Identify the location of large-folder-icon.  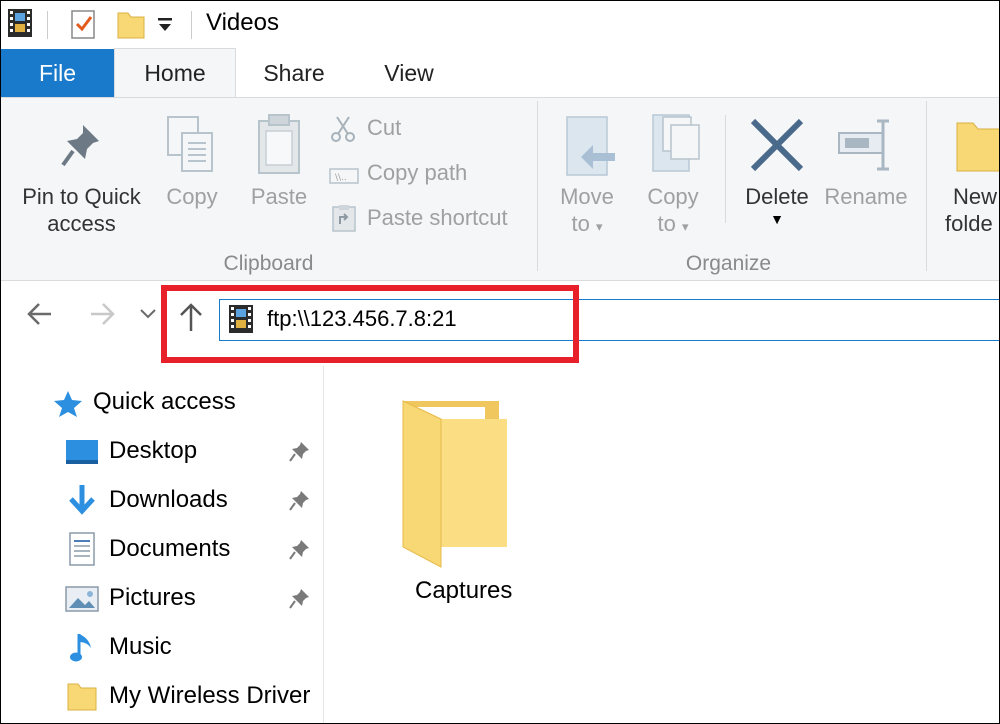
(455, 485).